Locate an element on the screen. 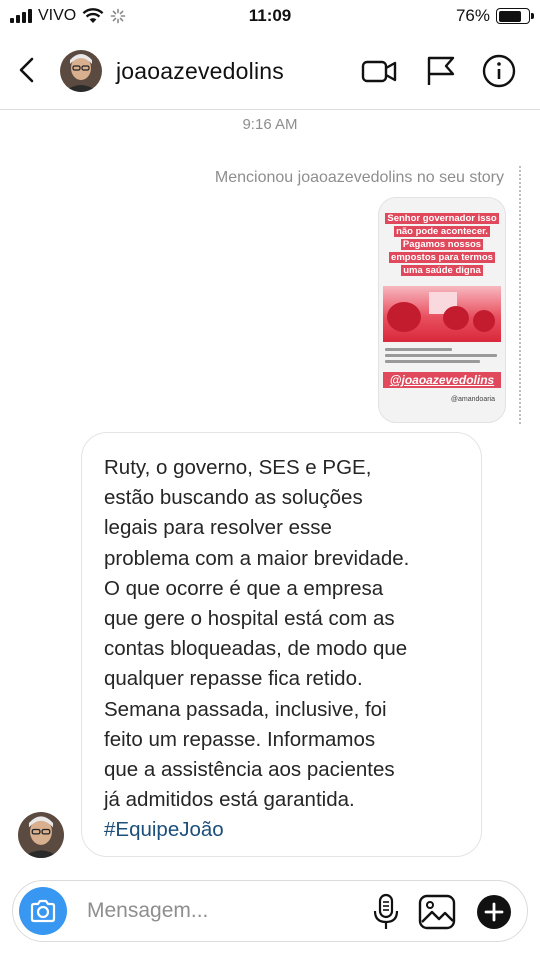  story-caption-line: Senhor governador isso is located at coordinates (442, 218).